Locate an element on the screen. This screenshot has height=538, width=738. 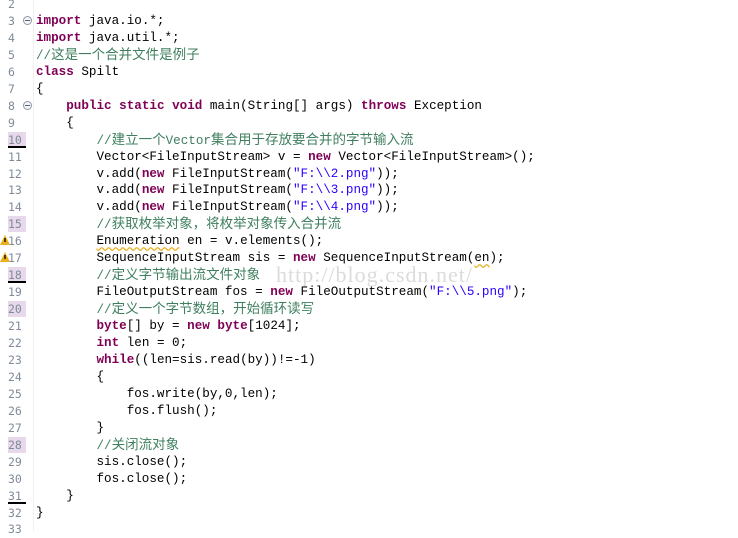
line-number: 29 is located at coordinates (15, 461).